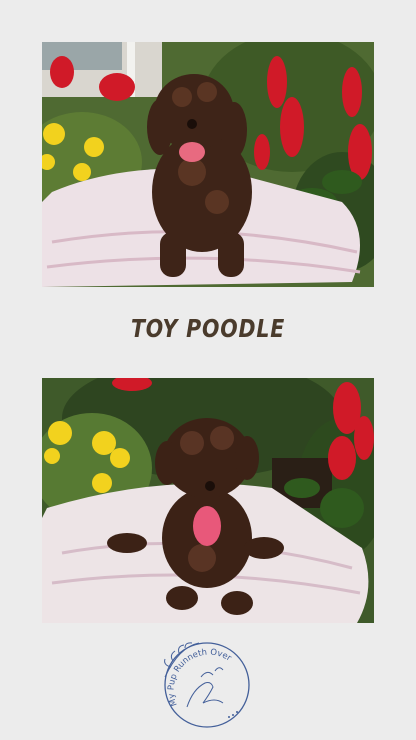  I want to click on brand-logo: My Pup Runneth Over, so click(206, 684).